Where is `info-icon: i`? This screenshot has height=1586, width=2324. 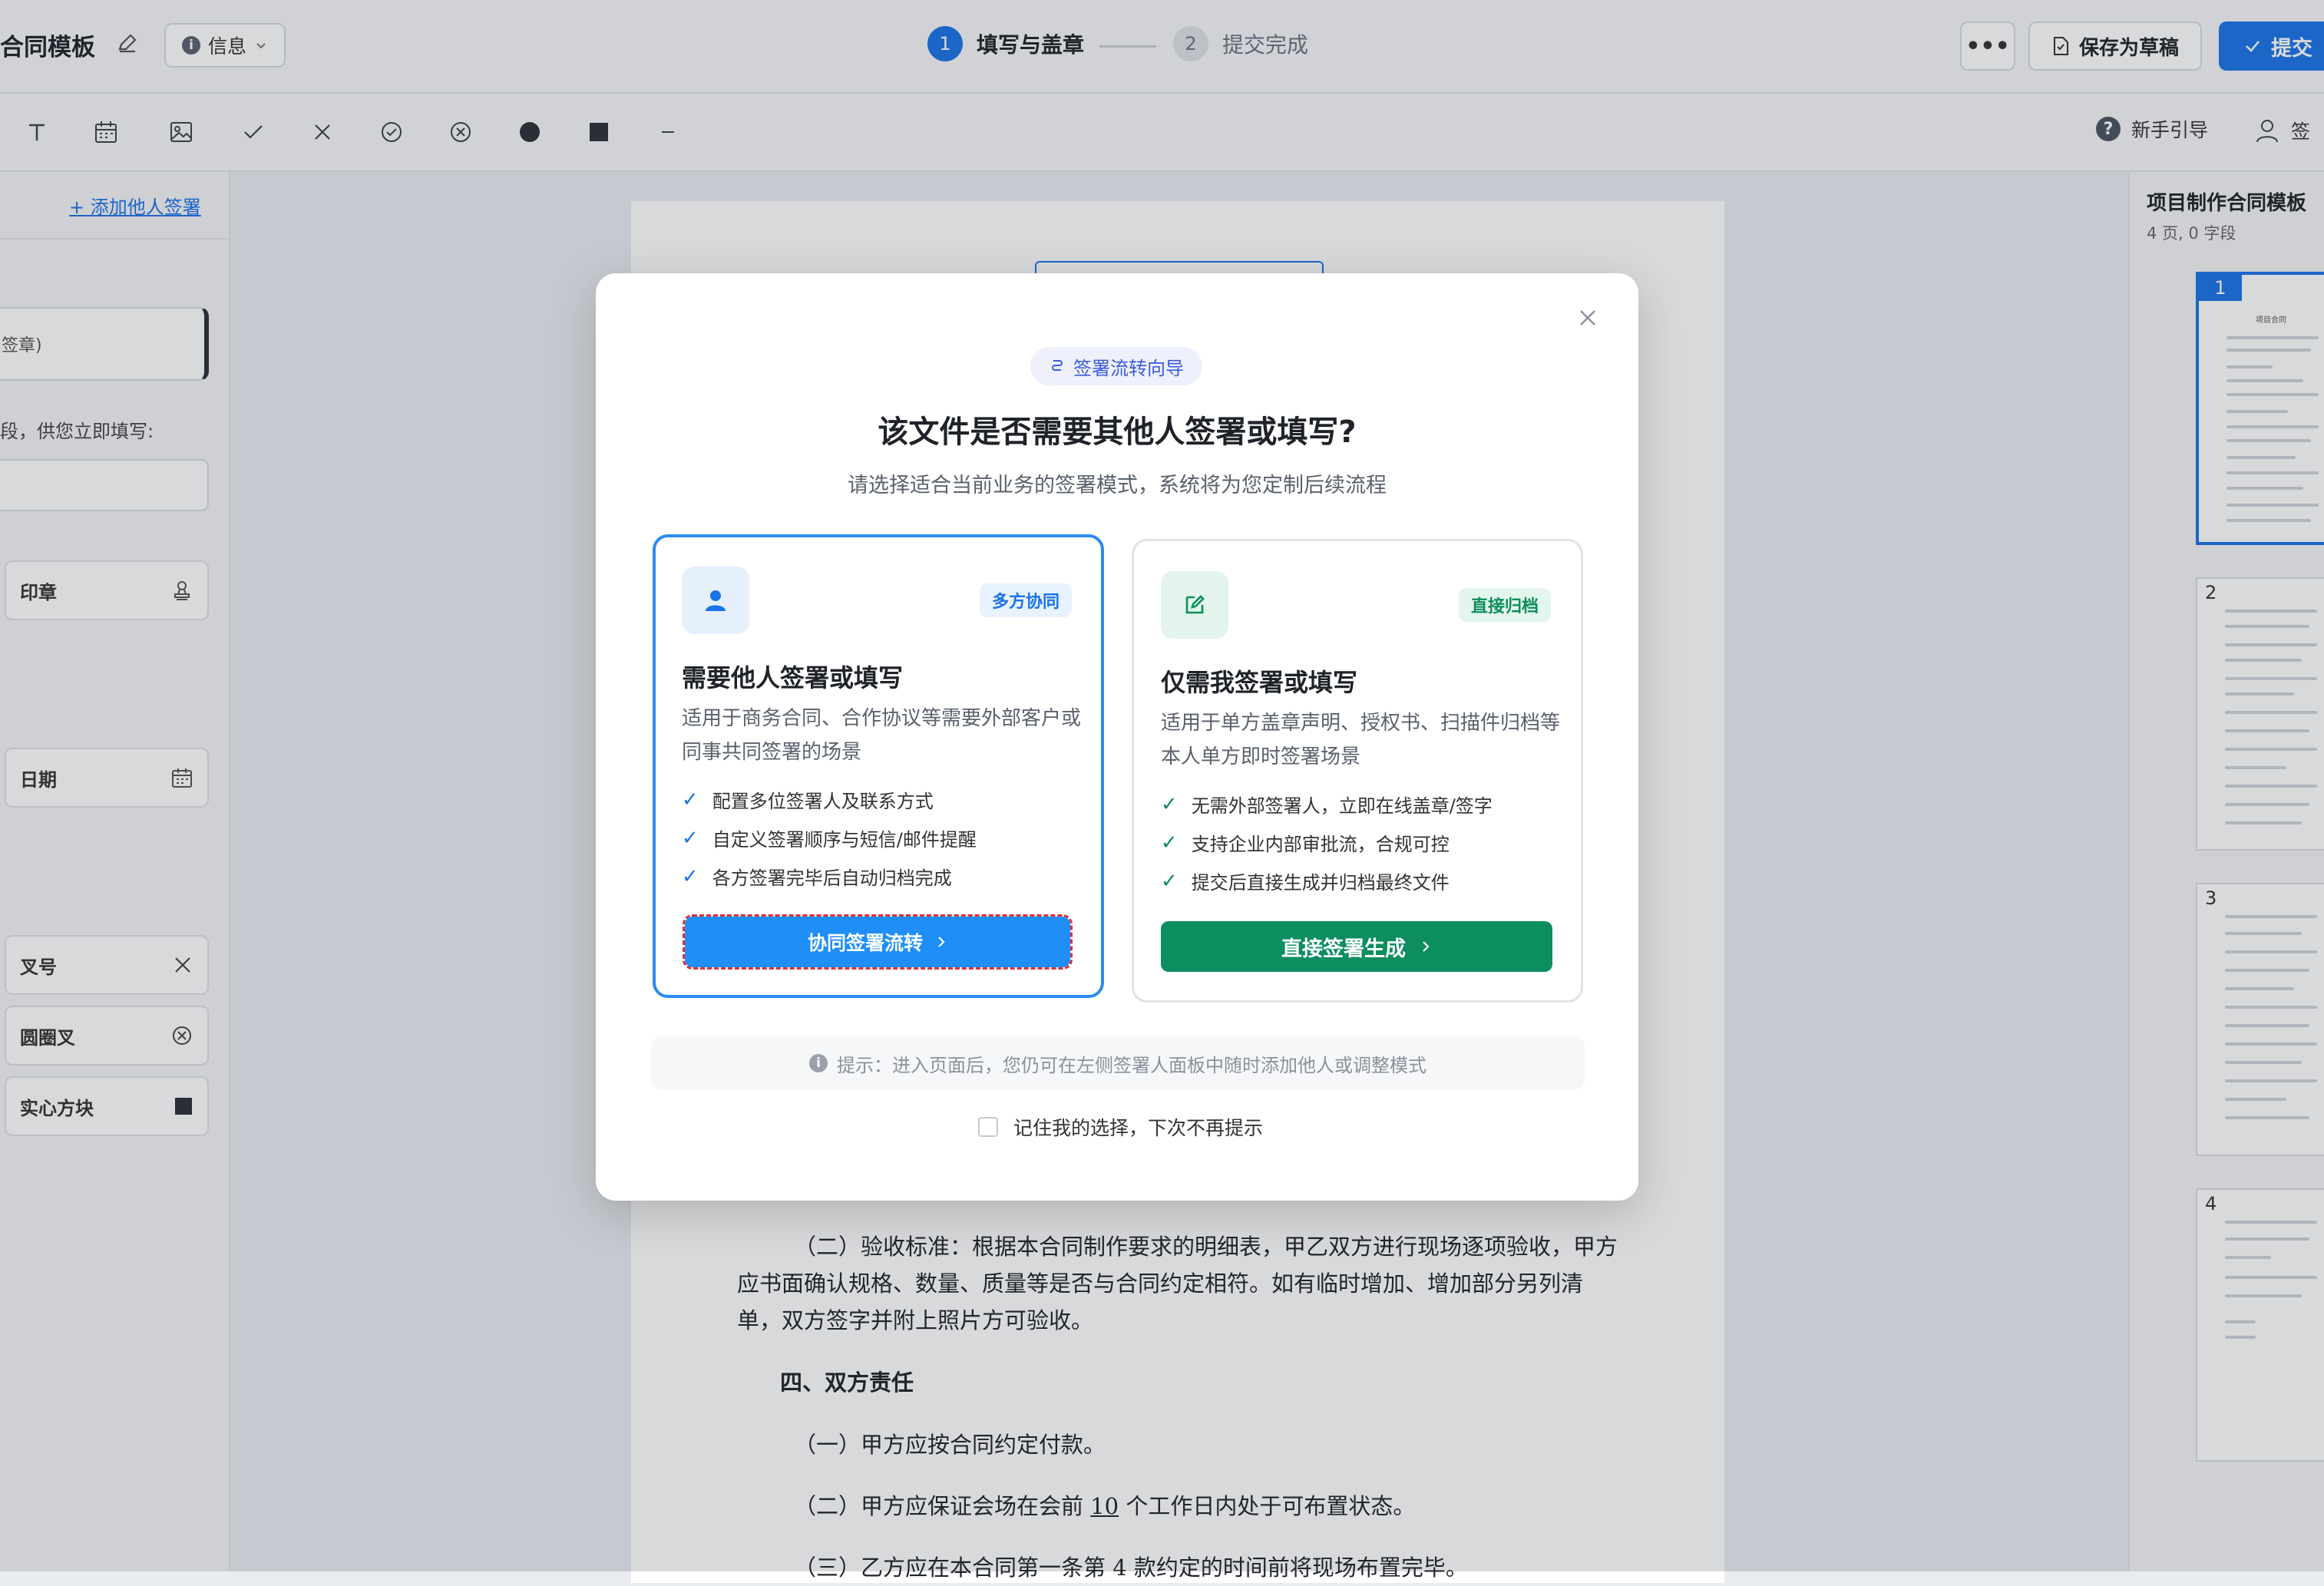
info-icon: i is located at coordinates (818, 1063).